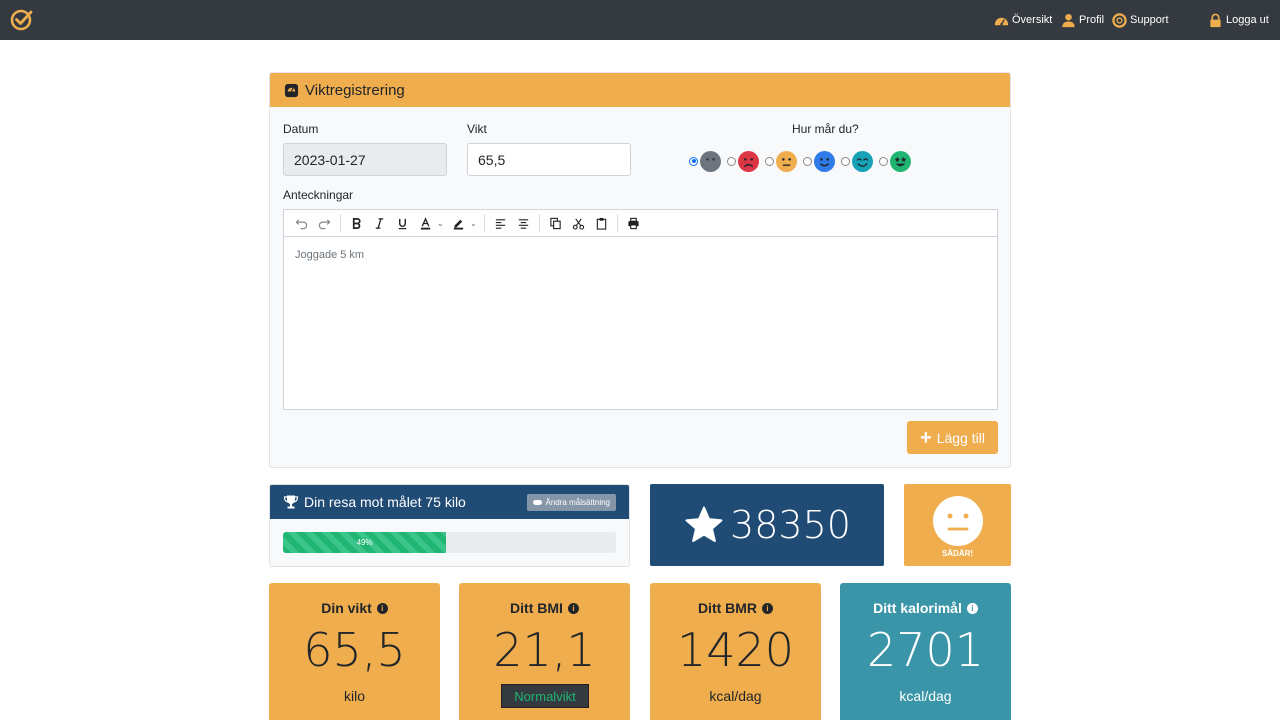 This screenshot has height=720, width=1280. I want to click on smile-face-icon, so click(824, 161).